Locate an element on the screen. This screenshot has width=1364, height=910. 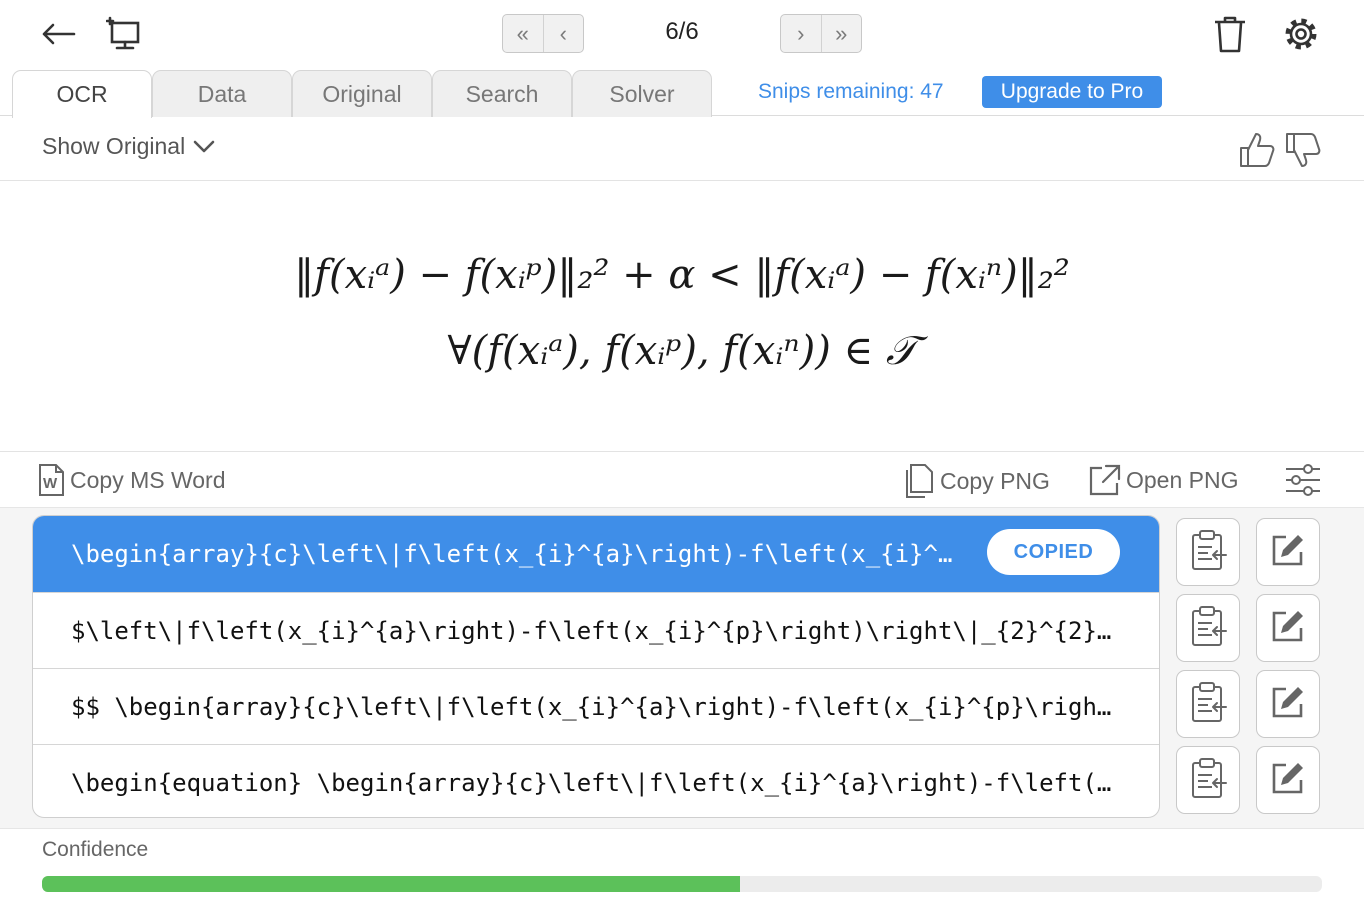
export-actions-row: W Copy MS Word Copy PNG Open PNG is located at coordinates (682, 480).